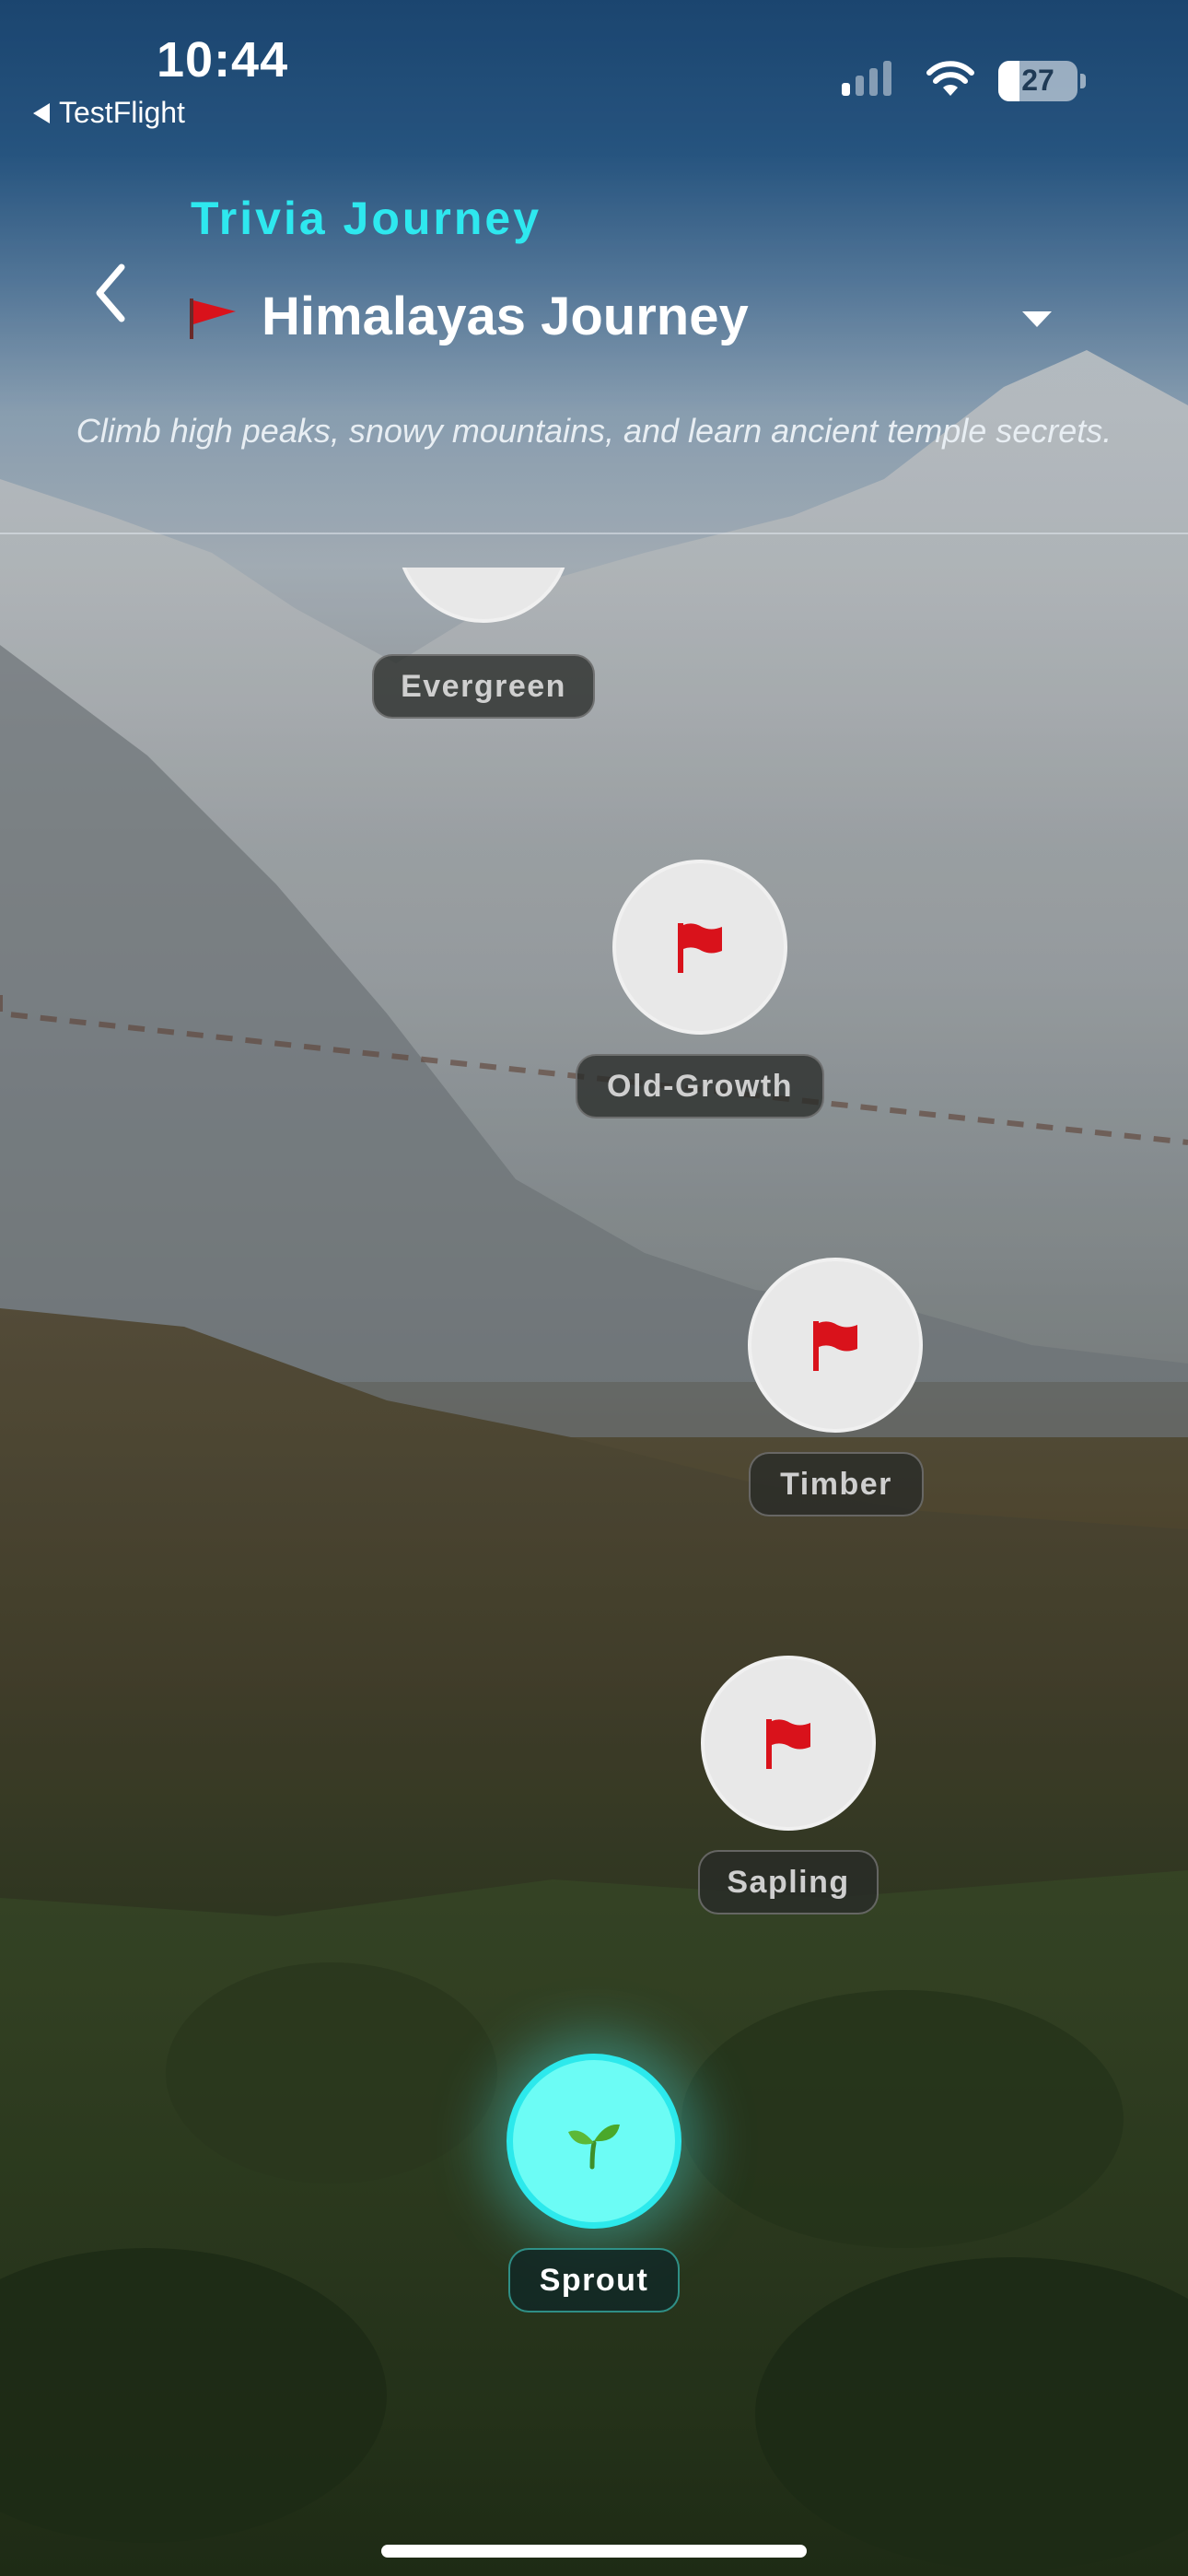 Image resolution: width=1188 pixels, height=2576 pixels. Describe the element at coordinates (836, 1484) in the screenshot. I see `level-label-timber: Timber` at that location.